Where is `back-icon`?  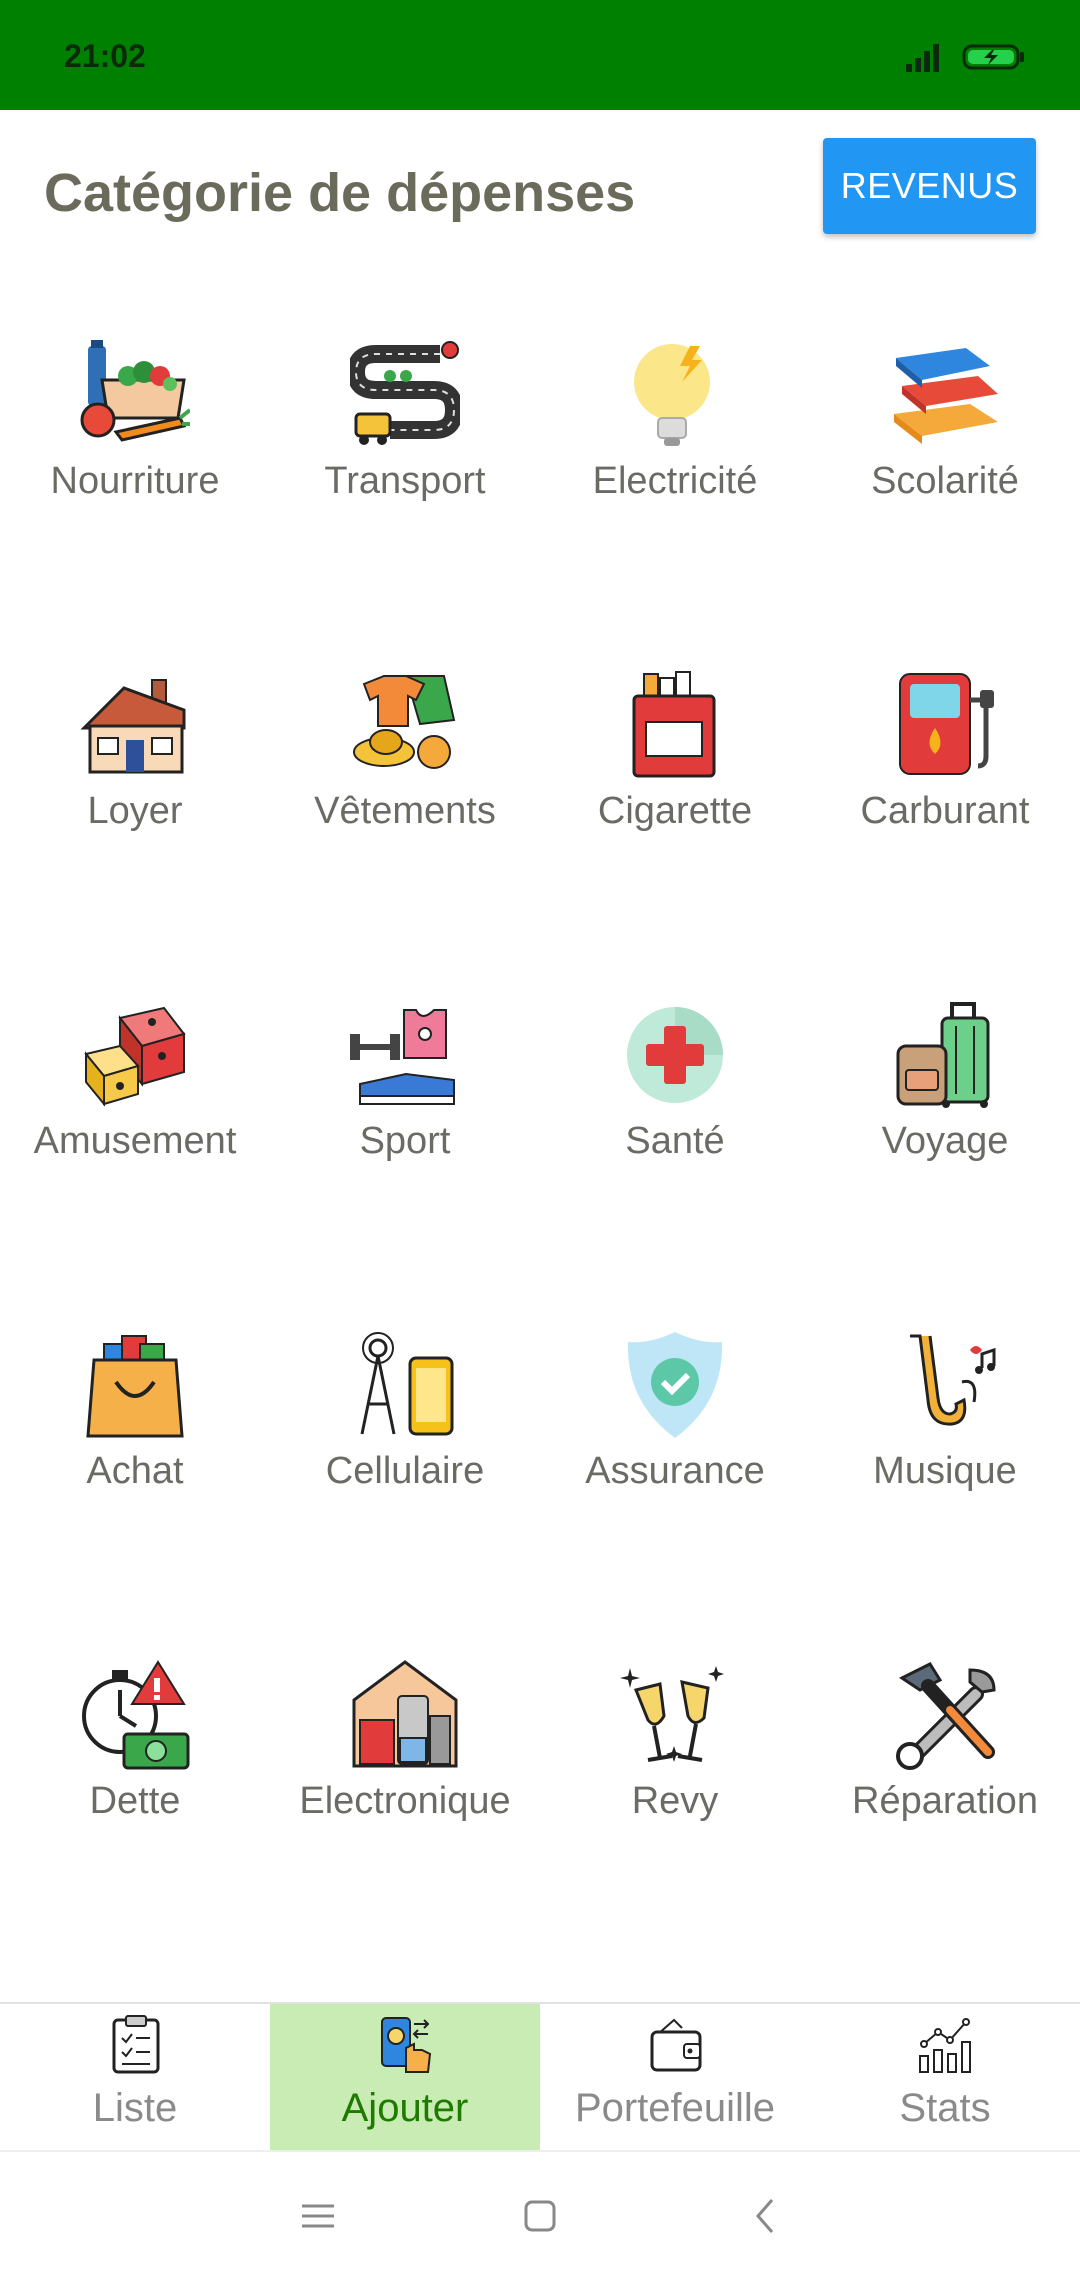
back-icon is located at coordinates (766, 2216).